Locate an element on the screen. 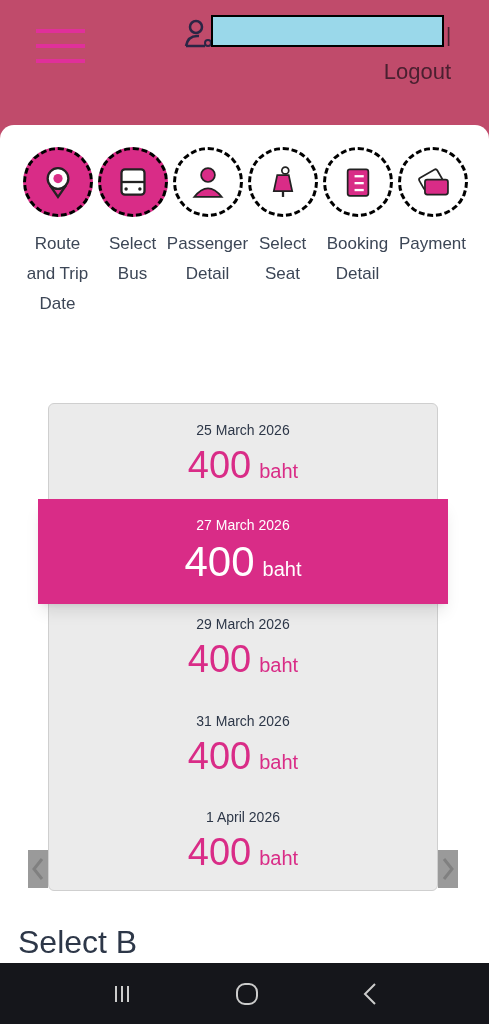 The image size is (489, 1024). date-option: 27 March 2026 400 baht is located at coordinates (243, 551).